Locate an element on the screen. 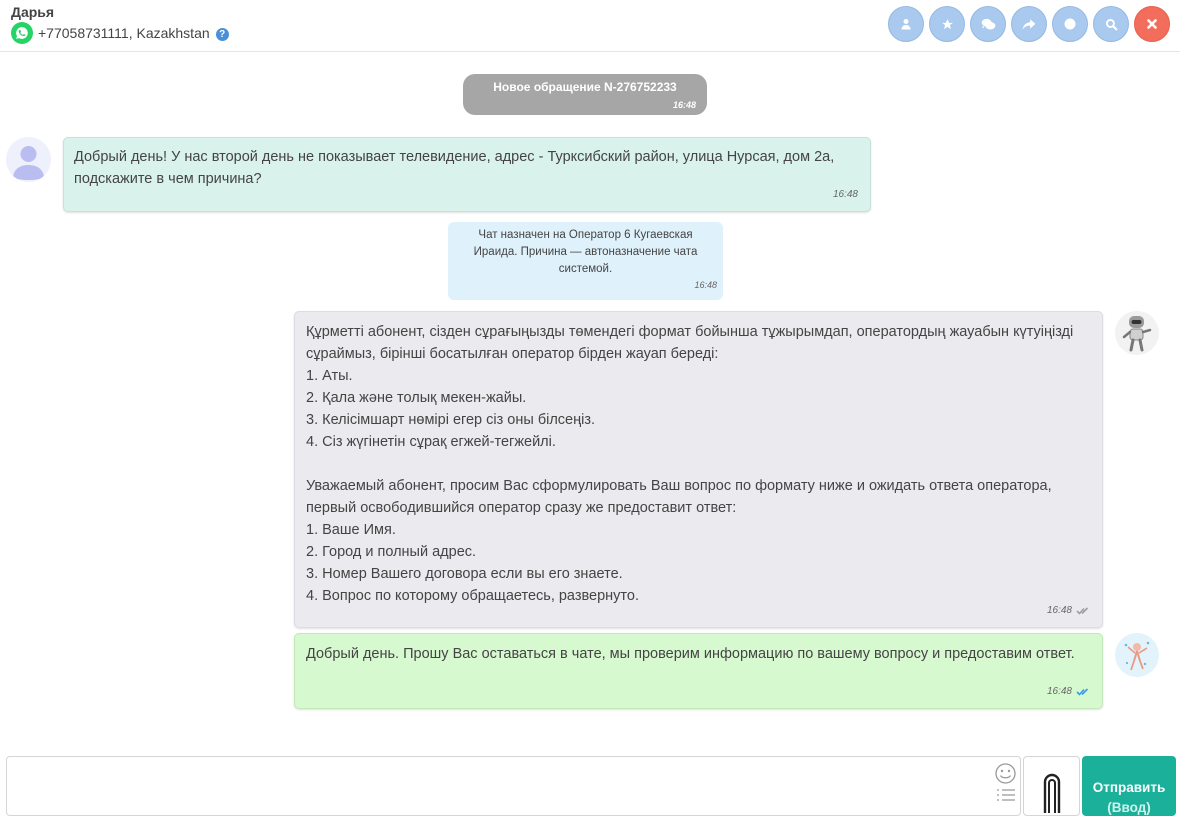 This screenshot has height=818, width=1180. user-icon is located at coordinates (906, 24).